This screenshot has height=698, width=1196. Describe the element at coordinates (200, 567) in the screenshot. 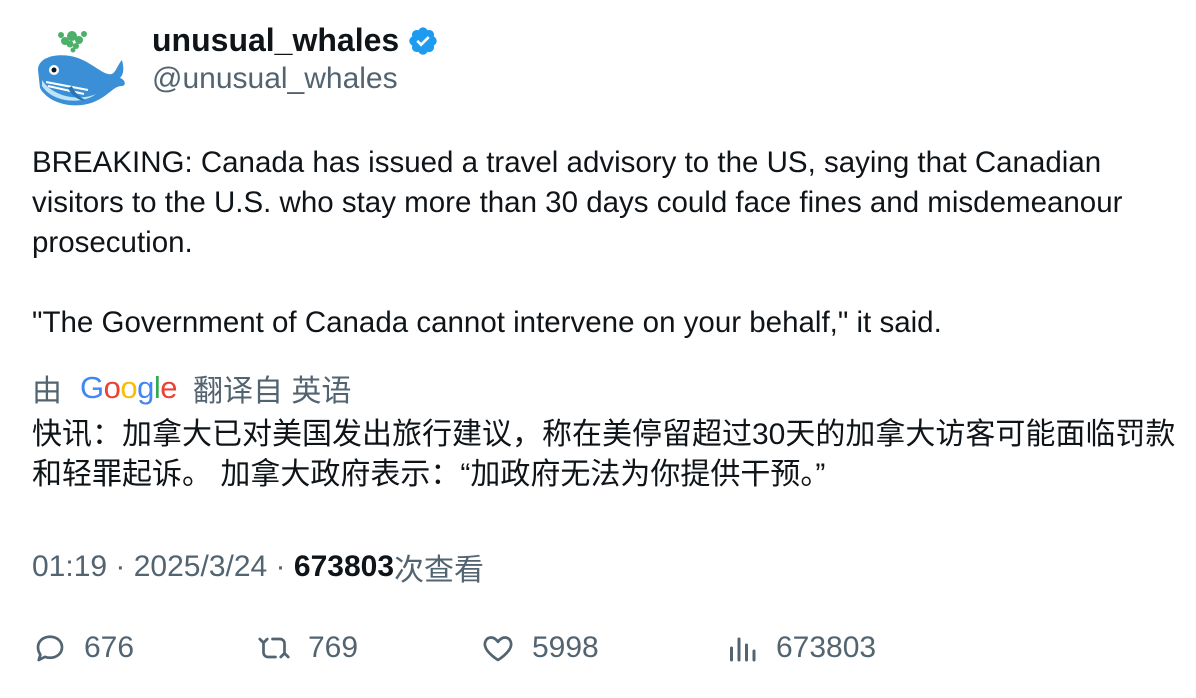

I see `tweet-date: 2025/3/24` at that location.